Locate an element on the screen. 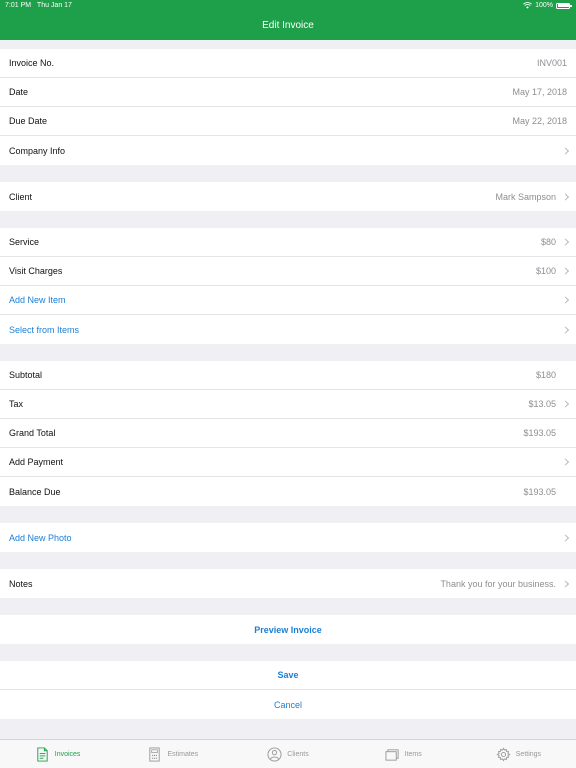  invoice-icon is located at coordinates (42, 754).